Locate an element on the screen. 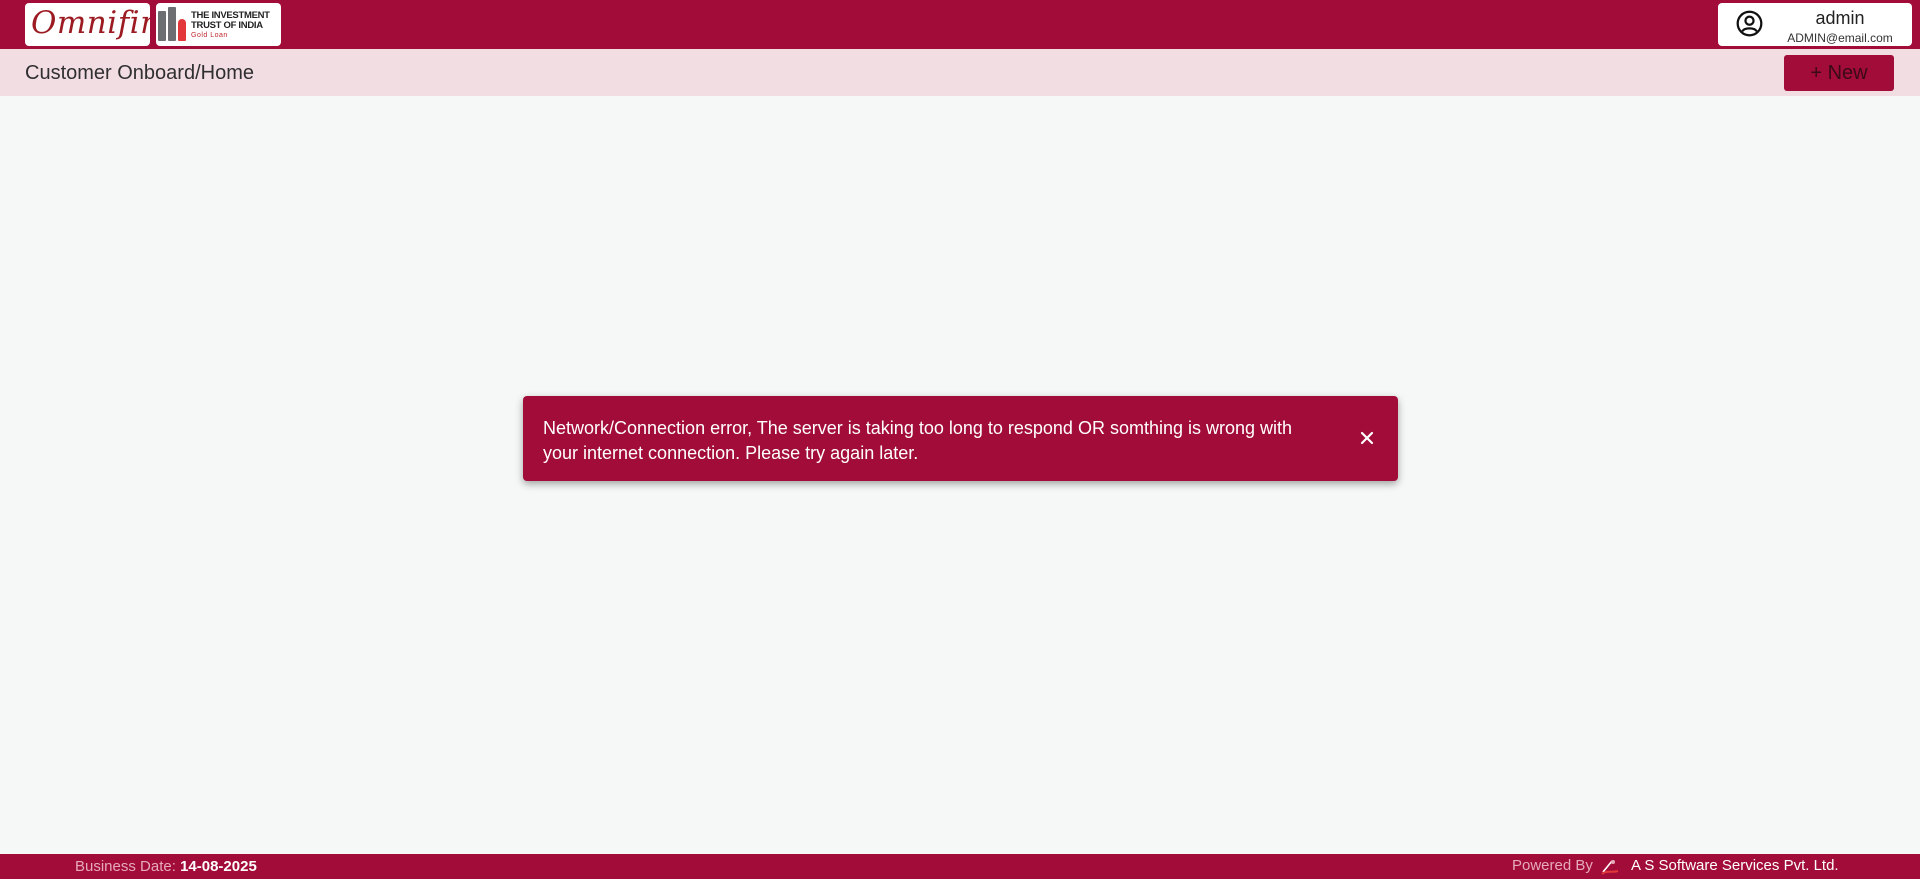 The image size is (1920, 879). omnifin-logo-text: Omnifin is located at coordinates (90, 23).